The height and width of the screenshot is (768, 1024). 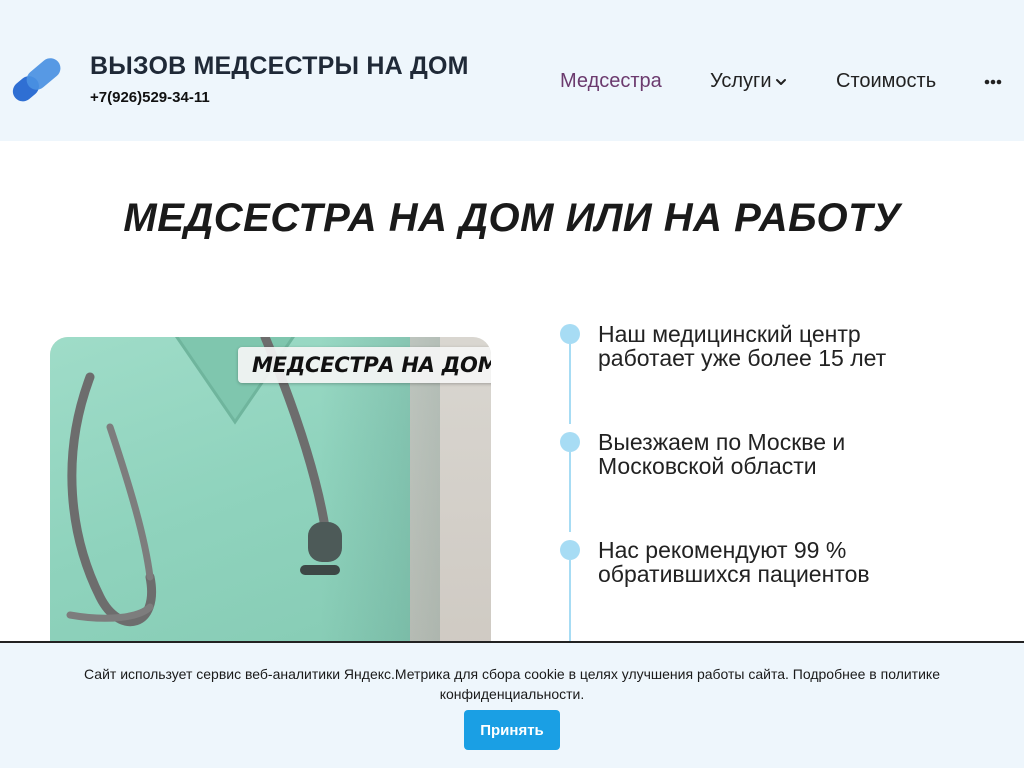 What do you see at coordinates (204, 482) in the screenshot?
I see `stethoscope-illustration` at bounding box center [204, 482].